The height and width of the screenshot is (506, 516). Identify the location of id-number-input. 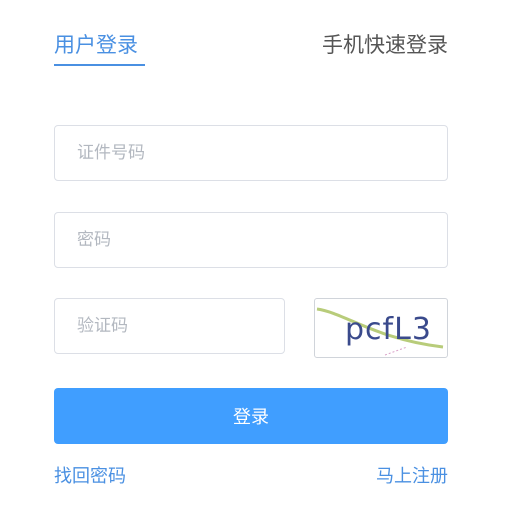
(251, 153).